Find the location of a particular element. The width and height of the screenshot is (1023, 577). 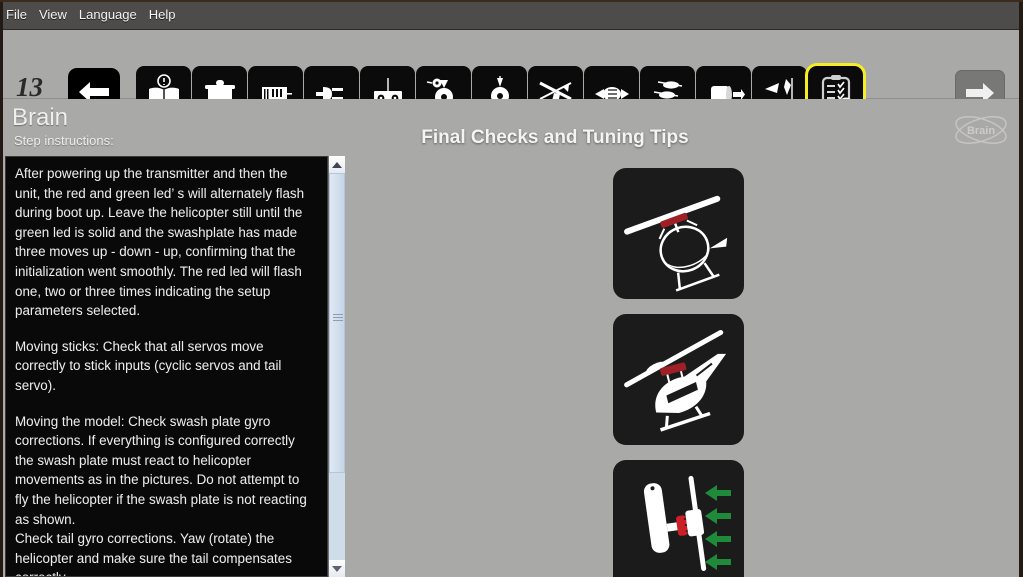

menu-file: File is located at coordinates (16, 14).